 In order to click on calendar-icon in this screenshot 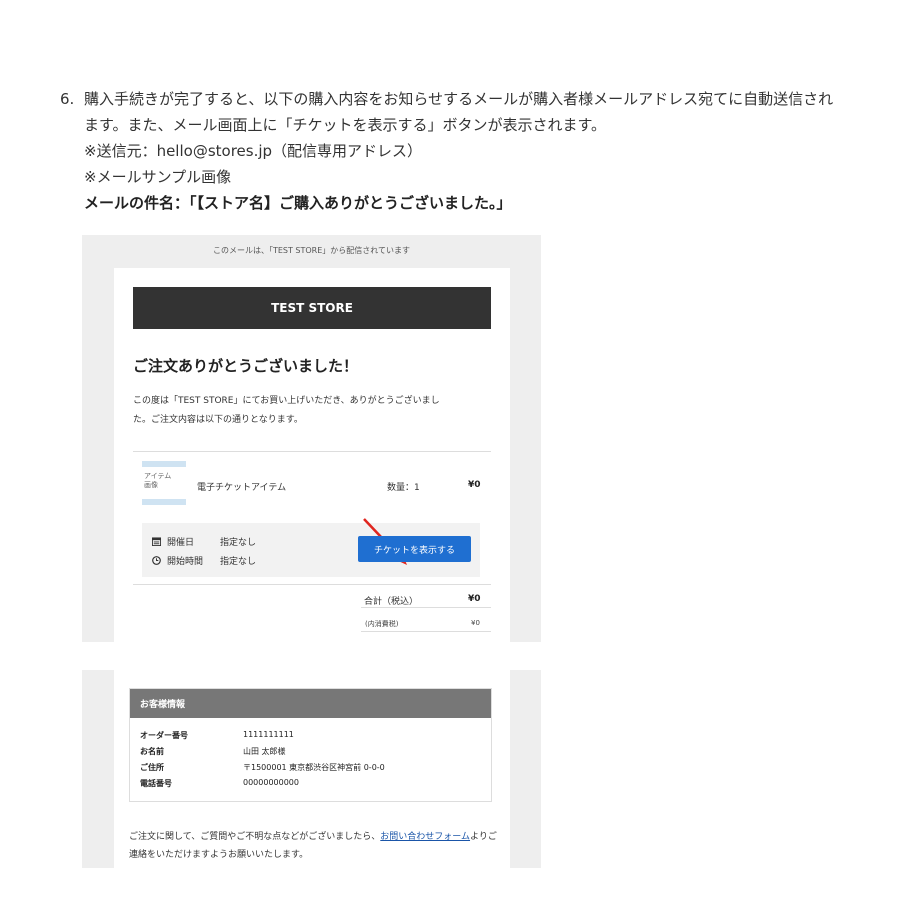, I will do `click(156, 541)`.